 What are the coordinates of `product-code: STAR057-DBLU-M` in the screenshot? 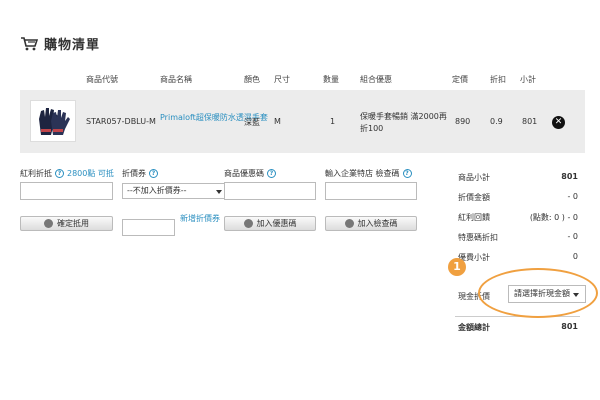 It's located at (121, 121).